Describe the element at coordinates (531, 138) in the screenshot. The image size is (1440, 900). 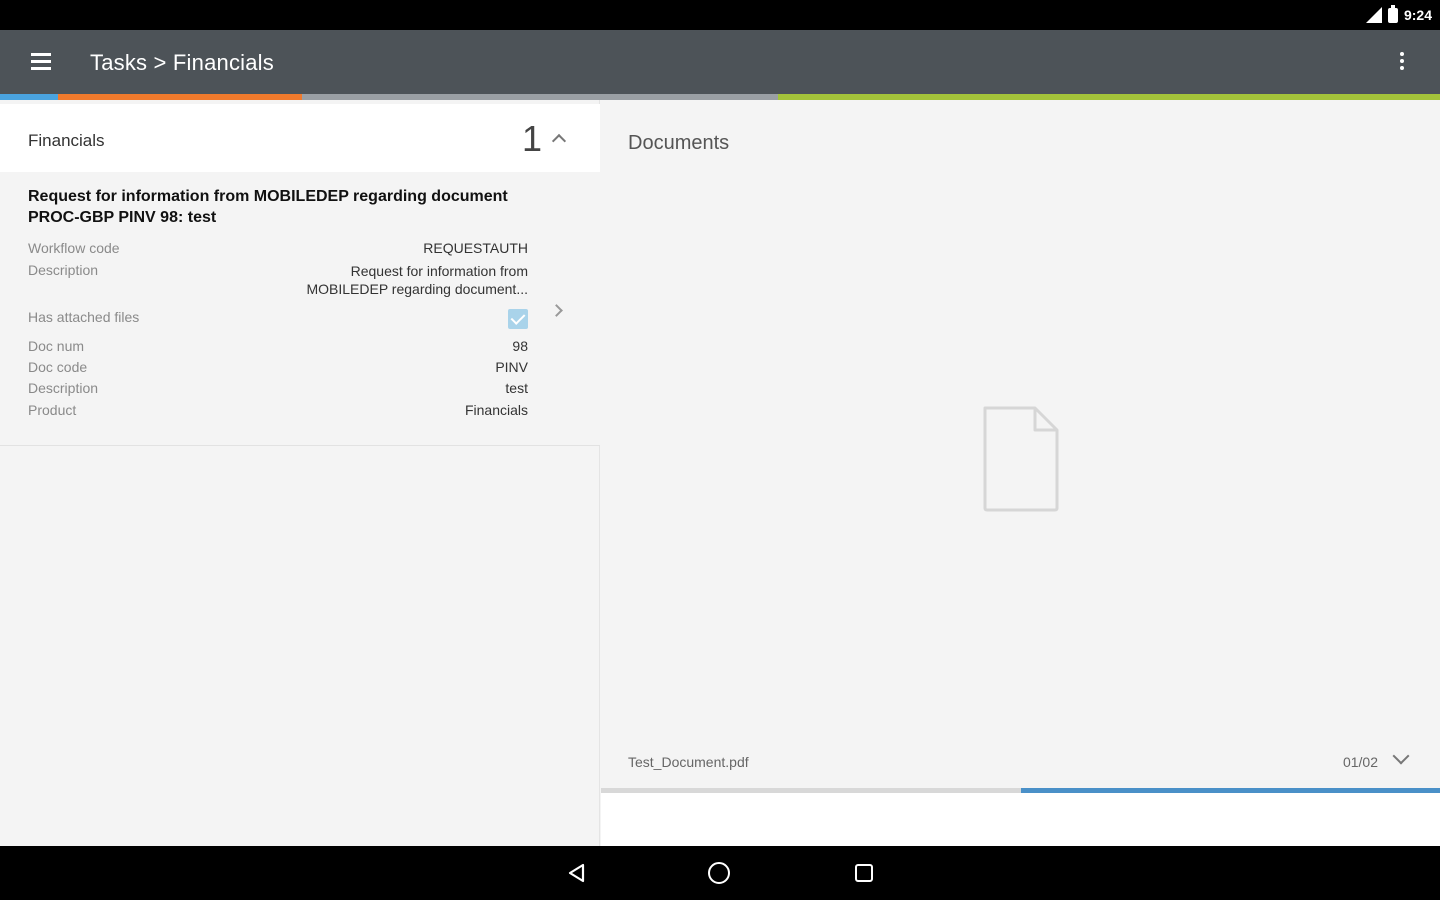
I see `section-count: 1` at that location.